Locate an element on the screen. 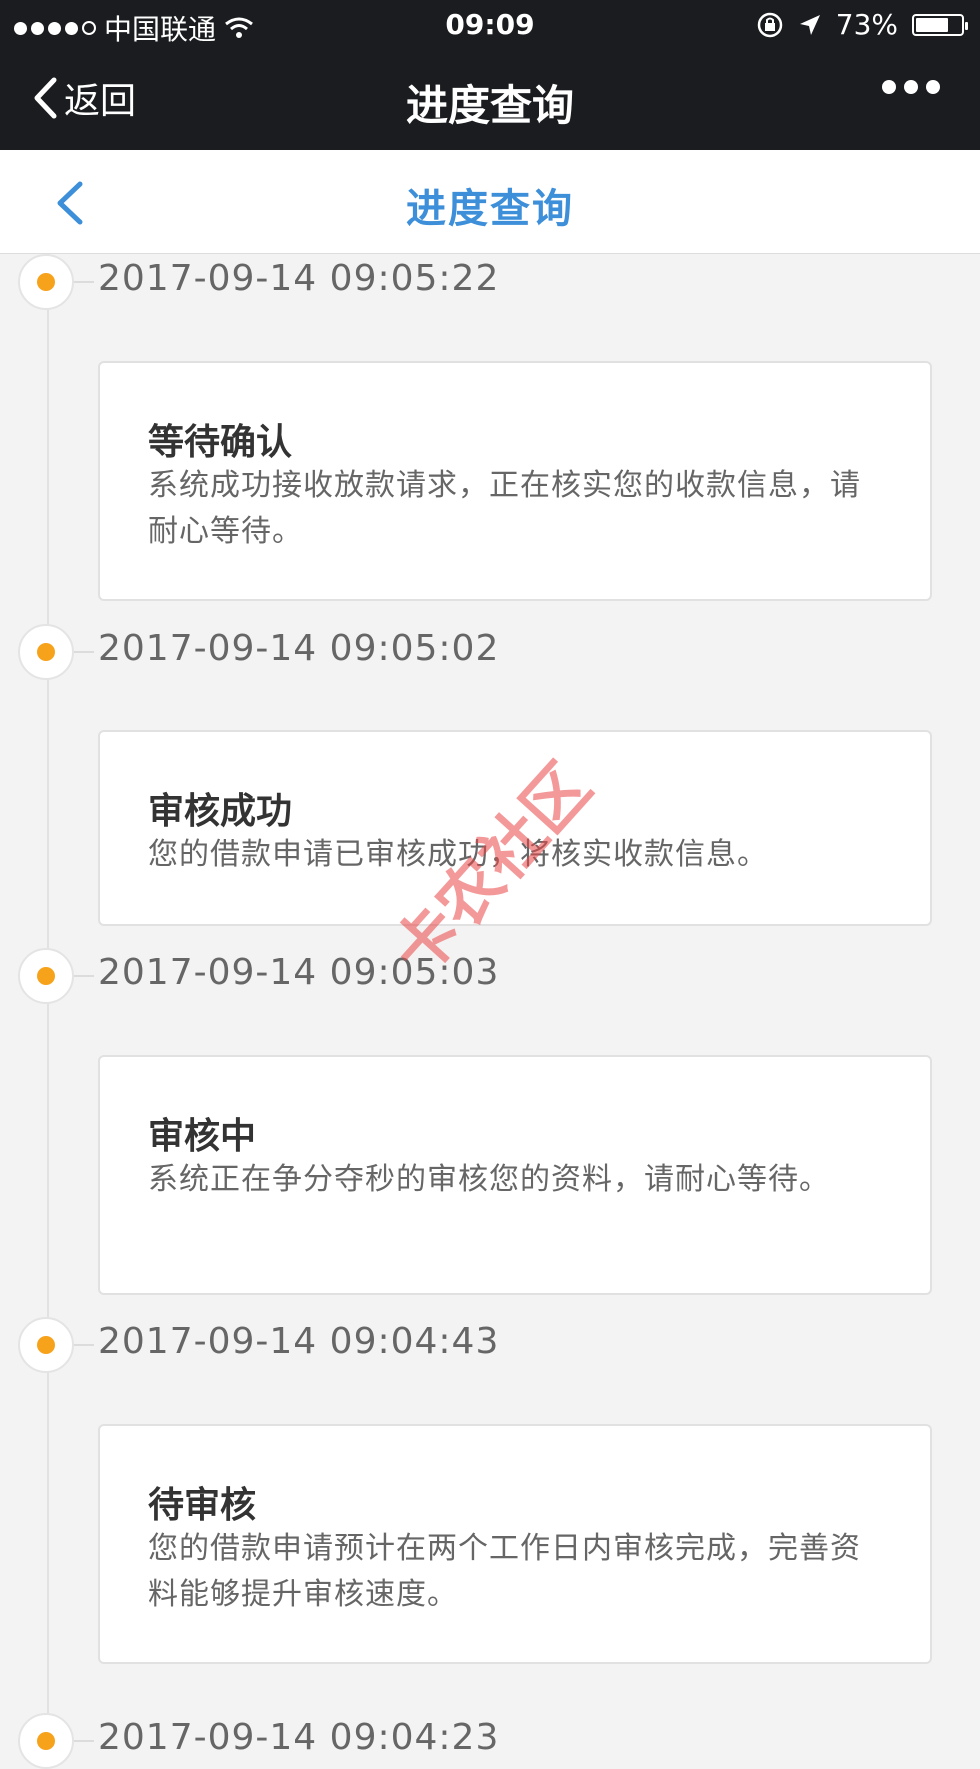 This screenshot has height=1769, width=980. status-description: 您的借款申请预计在两个工作日内审核完成，完善资料能够提升审核速度。 is located at coordinates (504, 1571).